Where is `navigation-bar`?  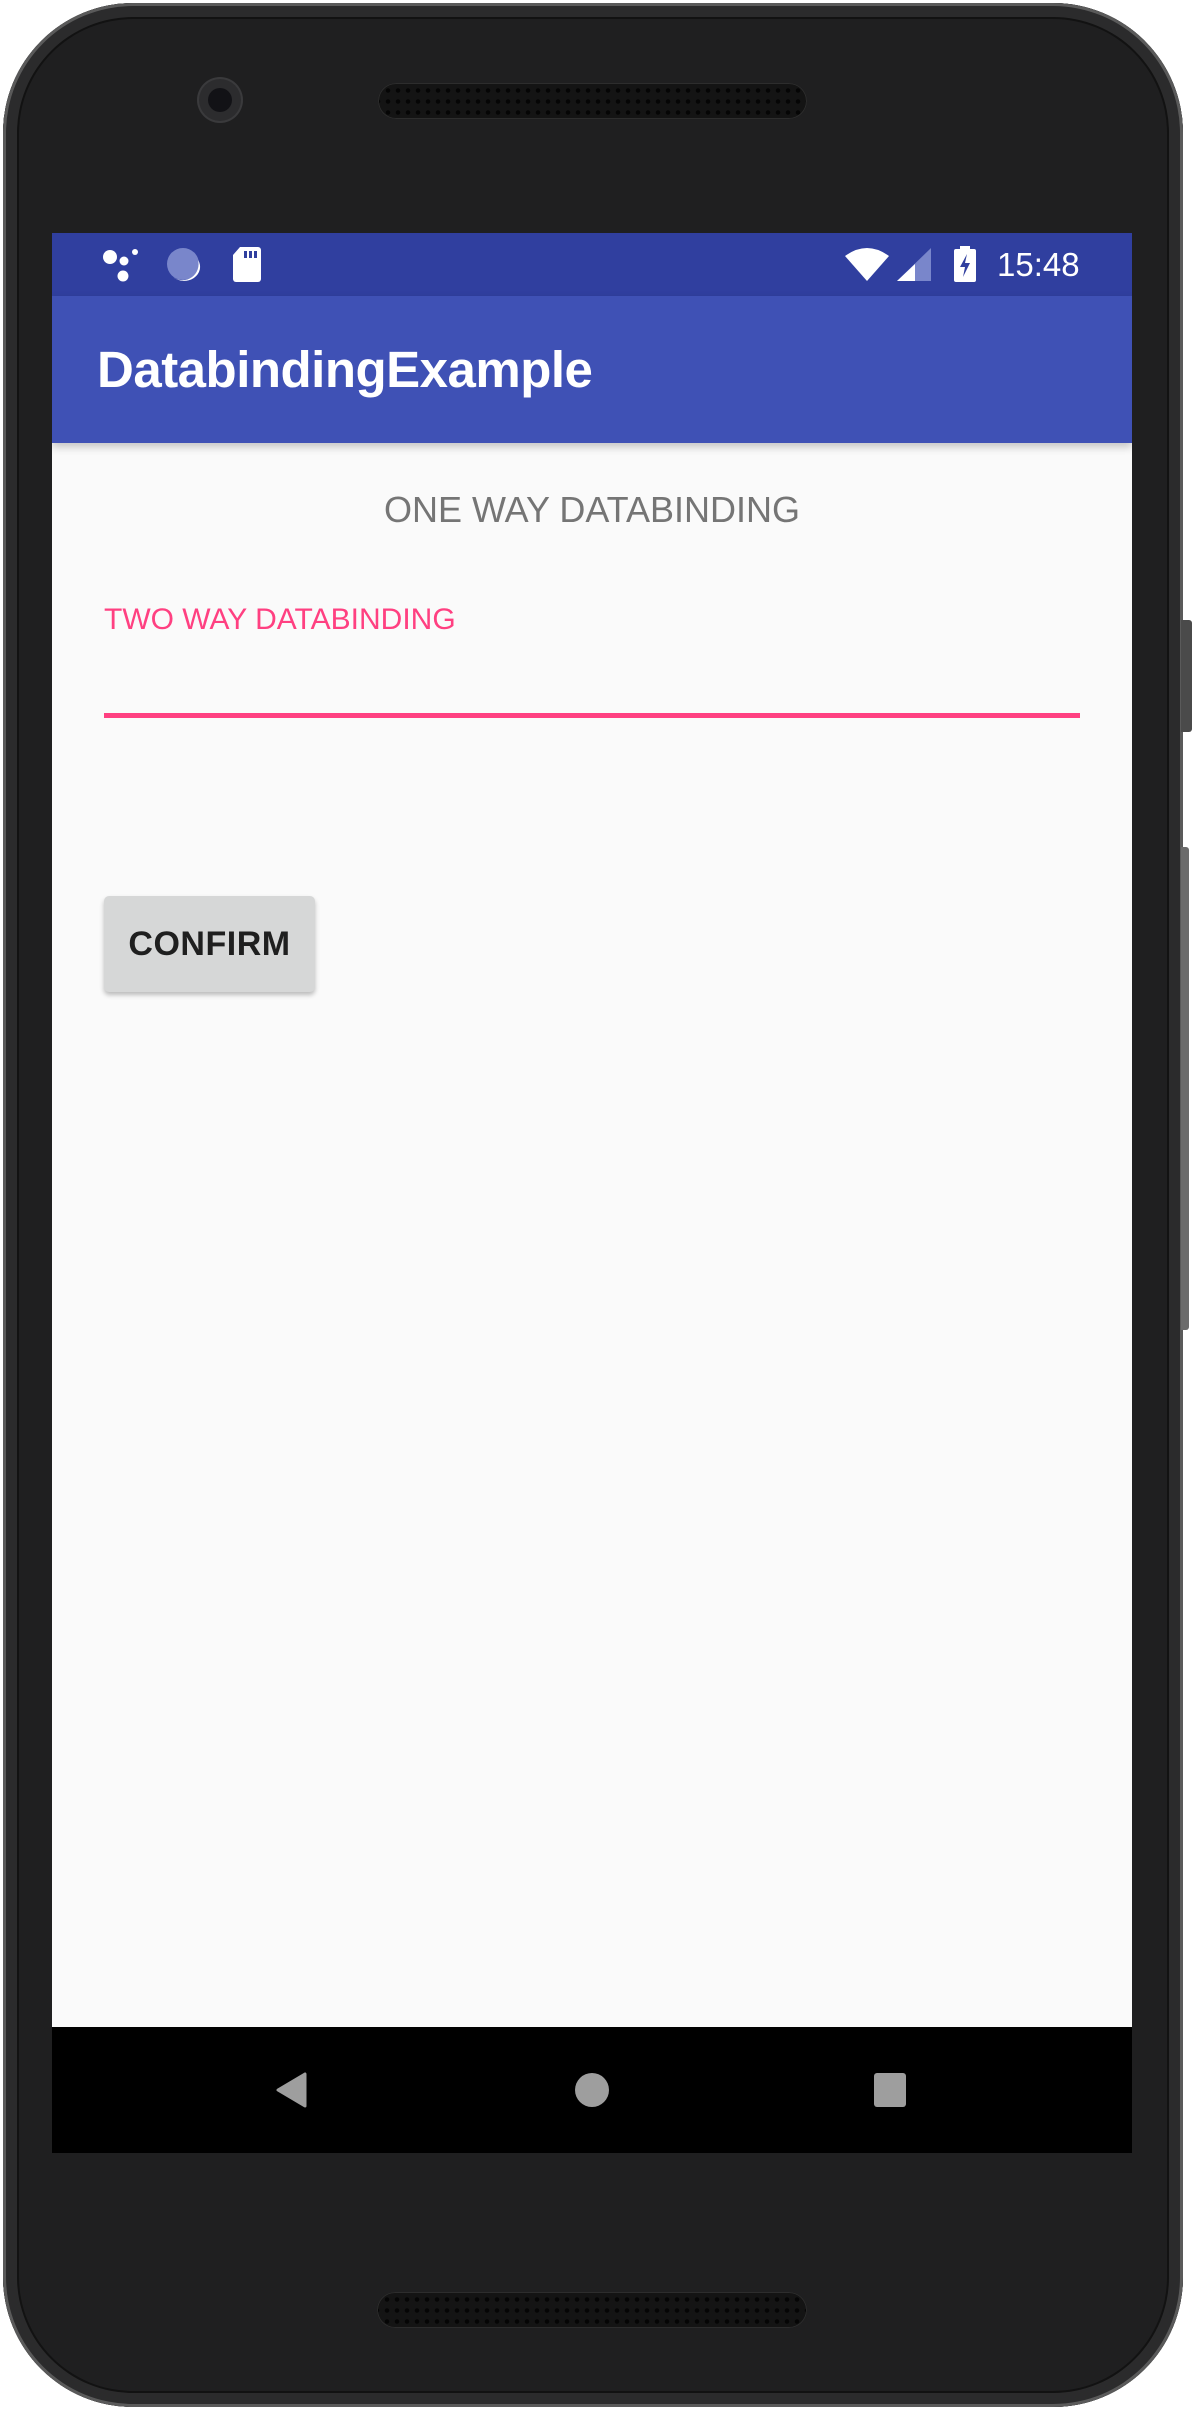 navigation-bar is located at coordinates (592, 2090).